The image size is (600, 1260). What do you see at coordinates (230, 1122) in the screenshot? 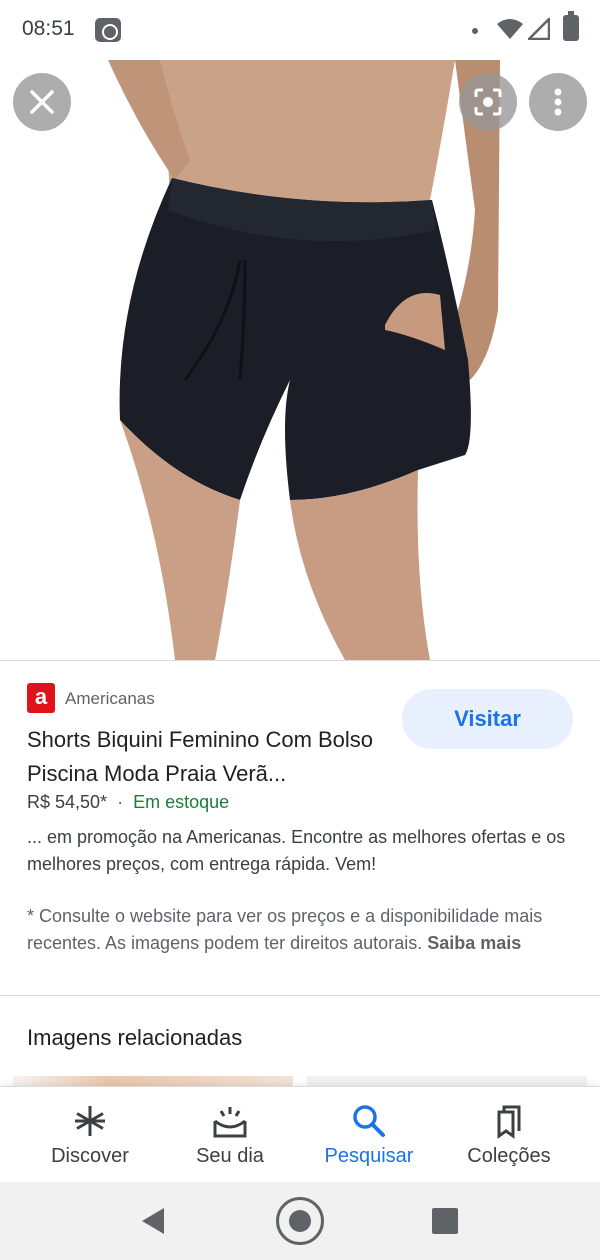
I see `sunrise-icon` at bounding box center [230, 1122].